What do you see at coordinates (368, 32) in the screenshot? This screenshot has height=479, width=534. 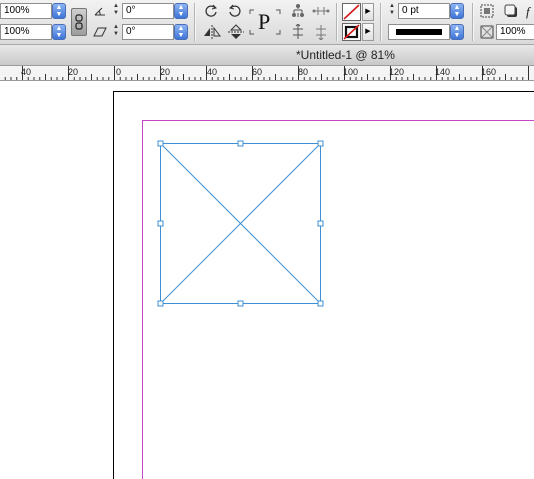 I see `stroke-swatch-menu: ▶` at bounding box center [368, 32].